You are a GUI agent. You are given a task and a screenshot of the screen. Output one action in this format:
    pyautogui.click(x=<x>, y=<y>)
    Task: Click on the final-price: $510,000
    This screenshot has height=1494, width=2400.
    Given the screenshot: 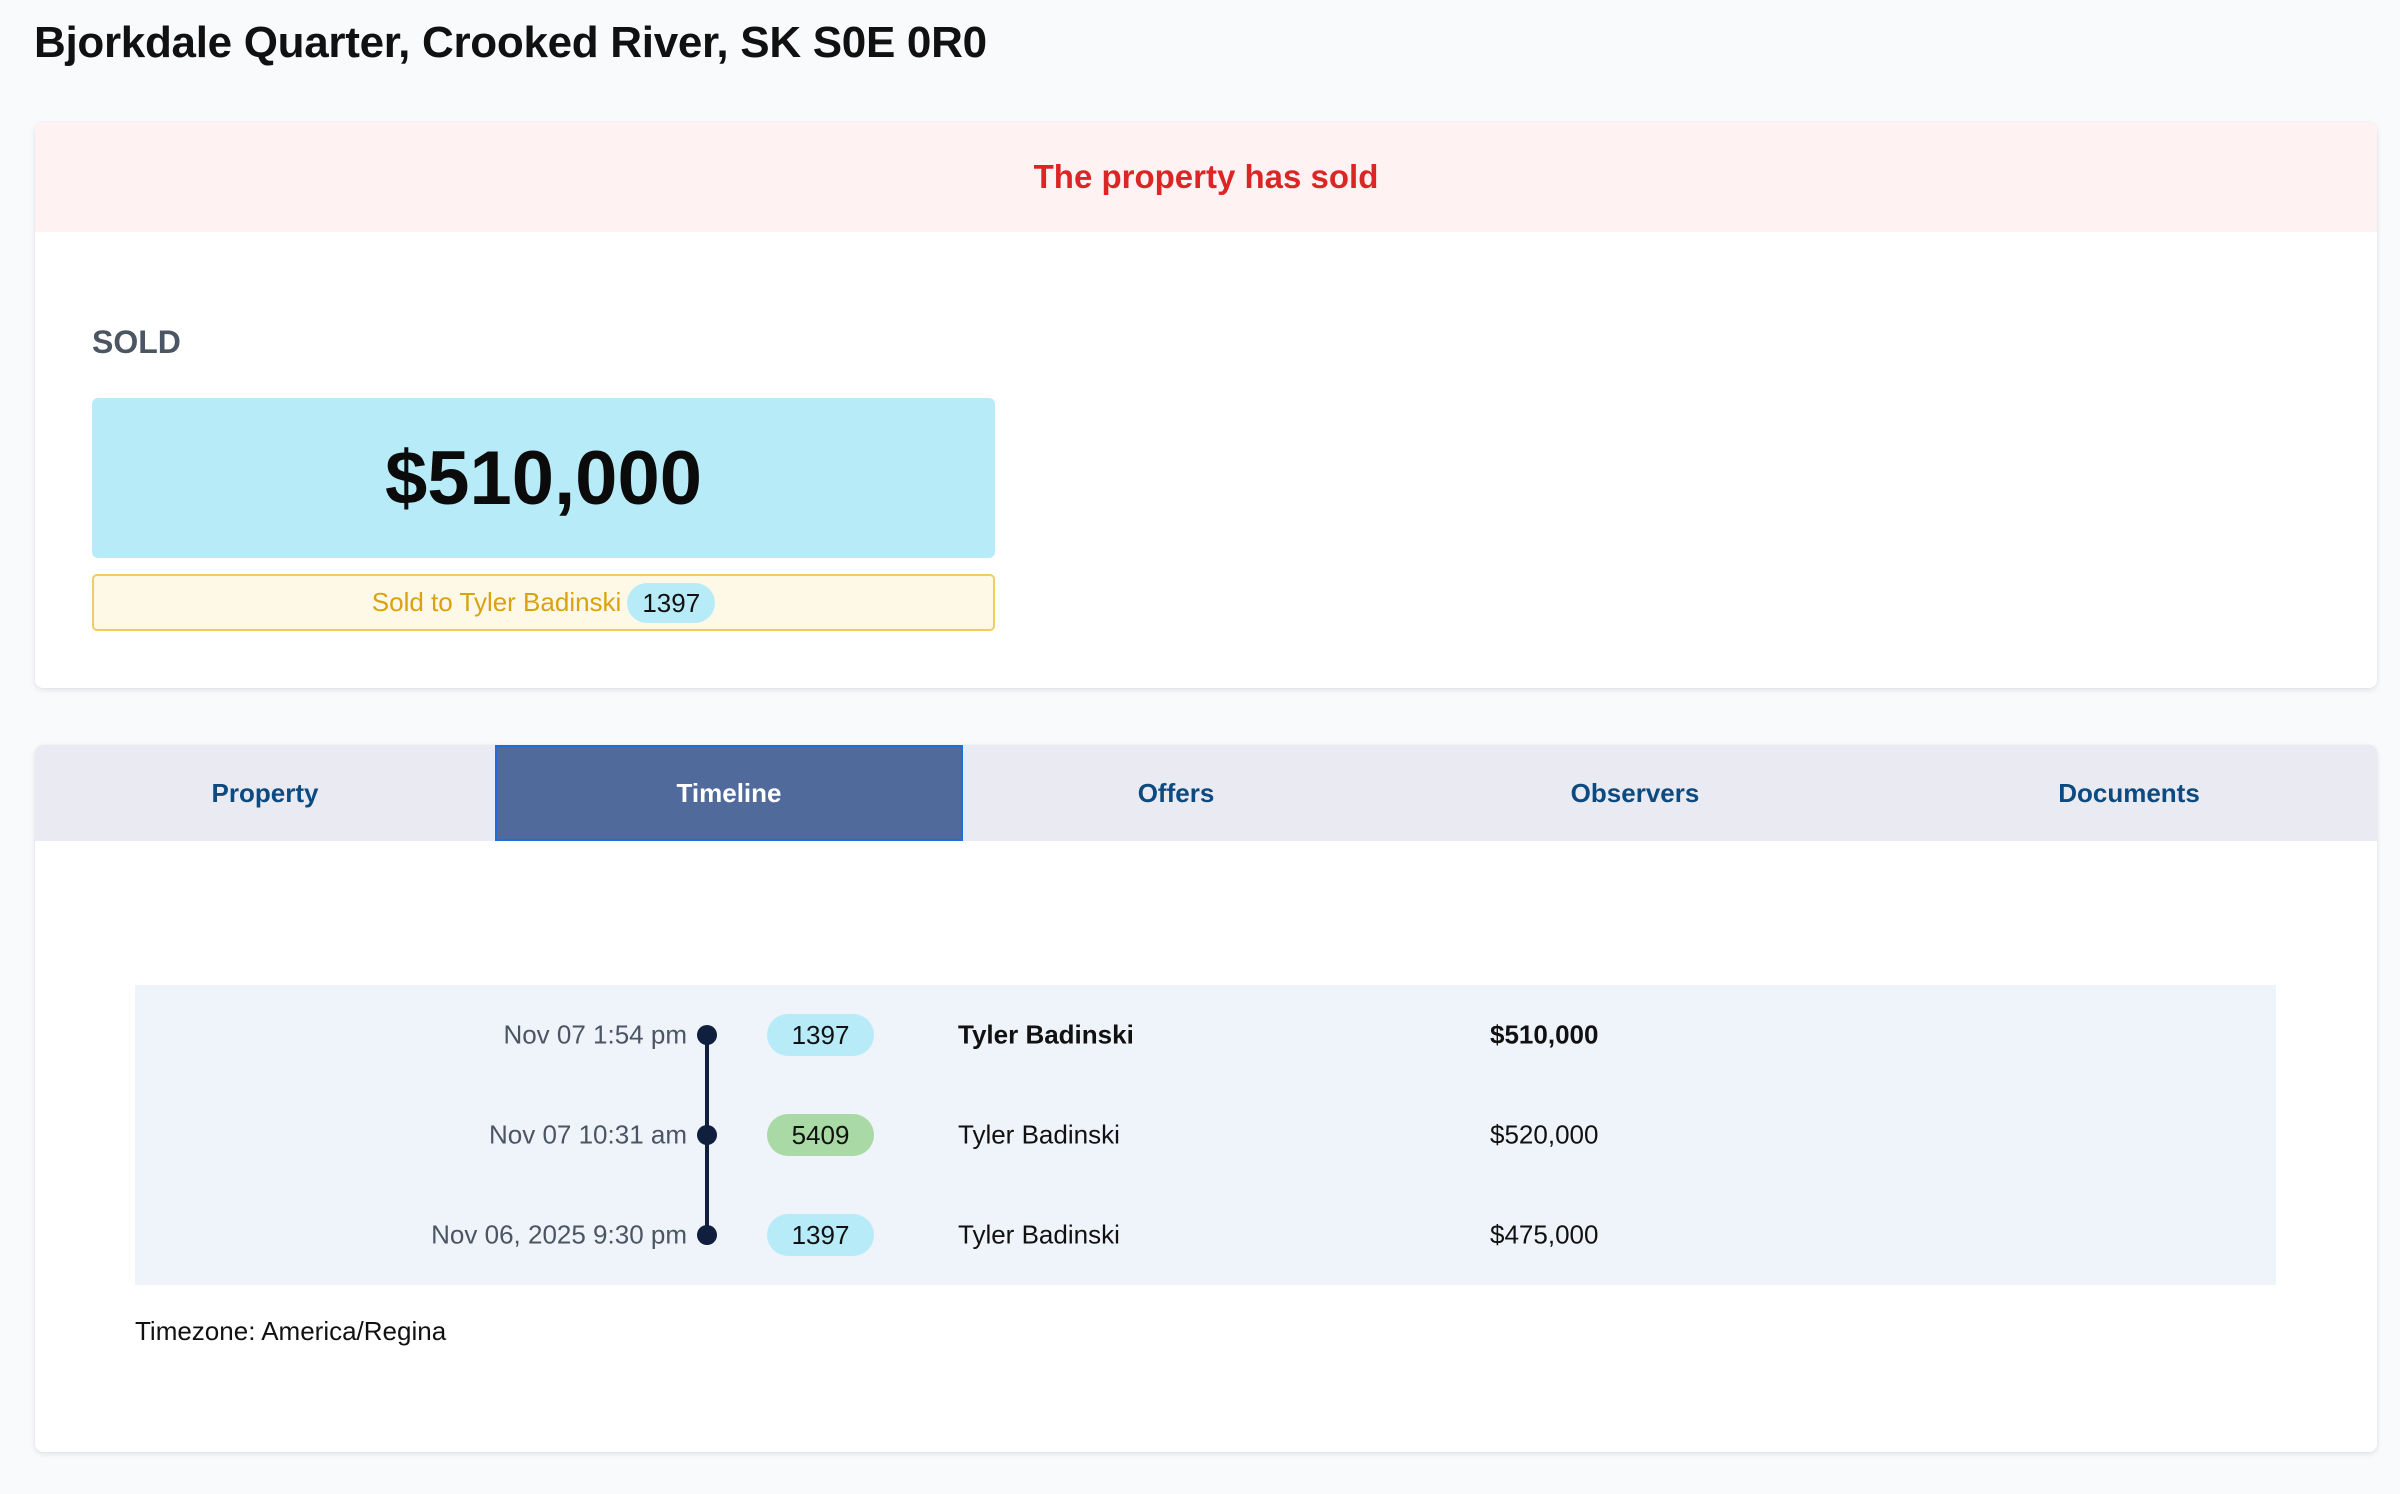 What is the action you would take?
    pyautogui.click(x=543, y=478)
    